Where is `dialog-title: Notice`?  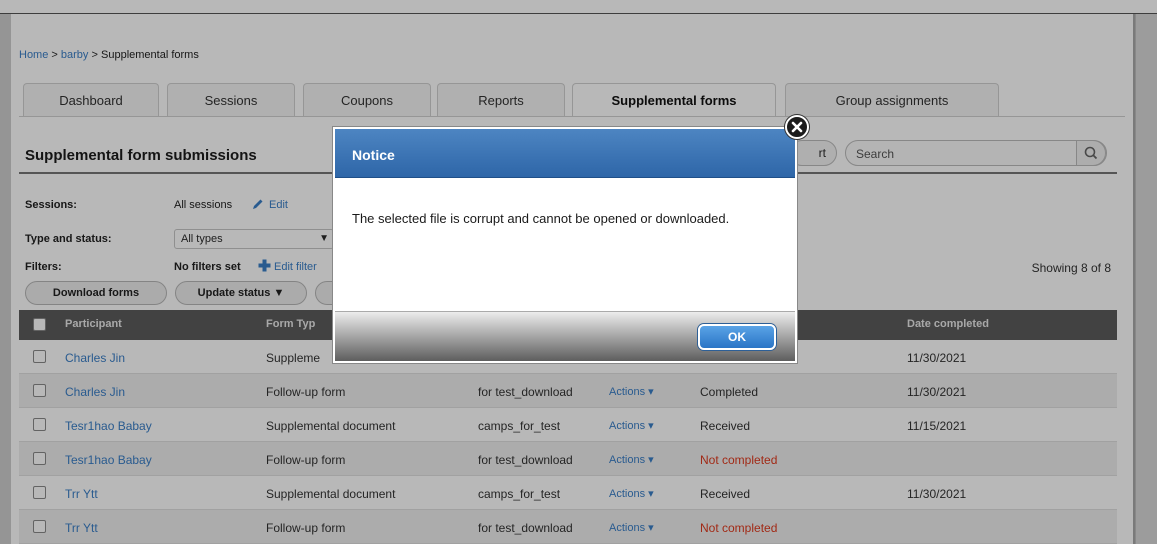
dialog-title: Notice is located at coordinates (373, 155).